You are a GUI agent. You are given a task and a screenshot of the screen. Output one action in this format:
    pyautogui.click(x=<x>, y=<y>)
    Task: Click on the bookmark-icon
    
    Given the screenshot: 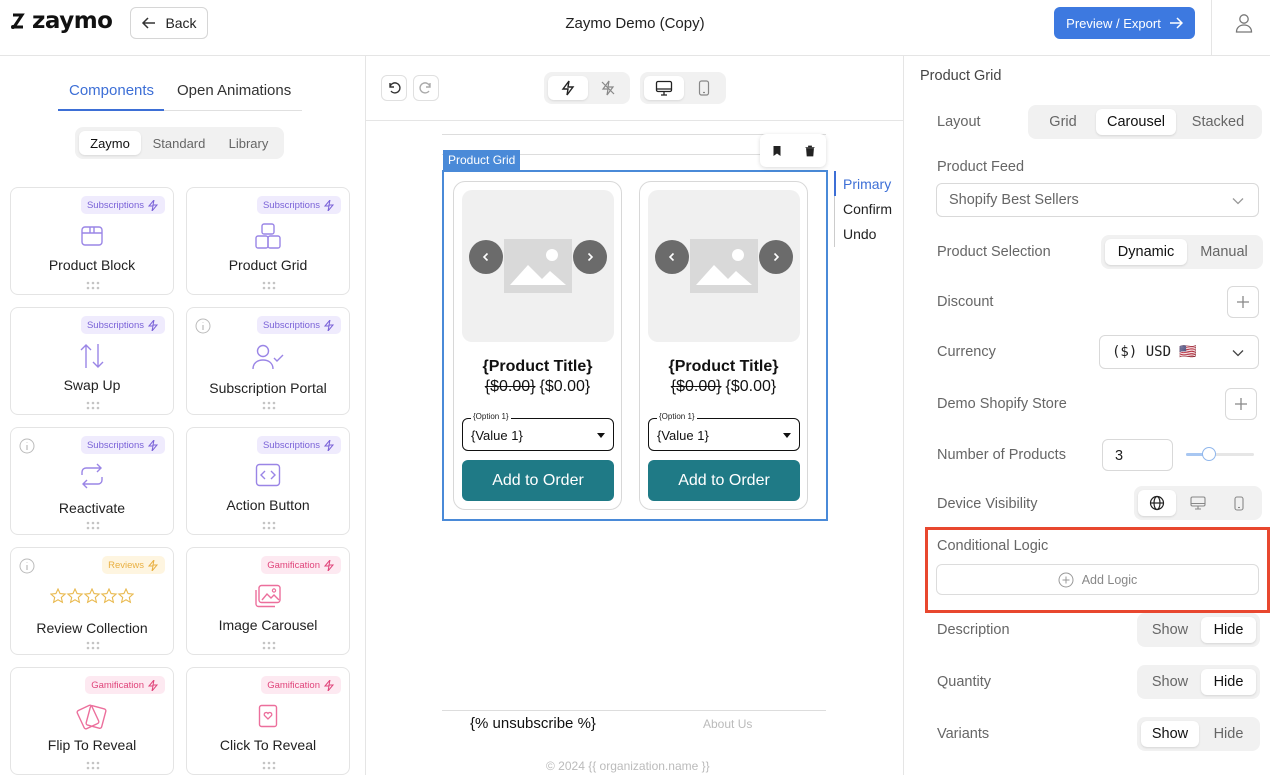 What is the action you would take?
    pyautogui.click(x=777, y=151)
    